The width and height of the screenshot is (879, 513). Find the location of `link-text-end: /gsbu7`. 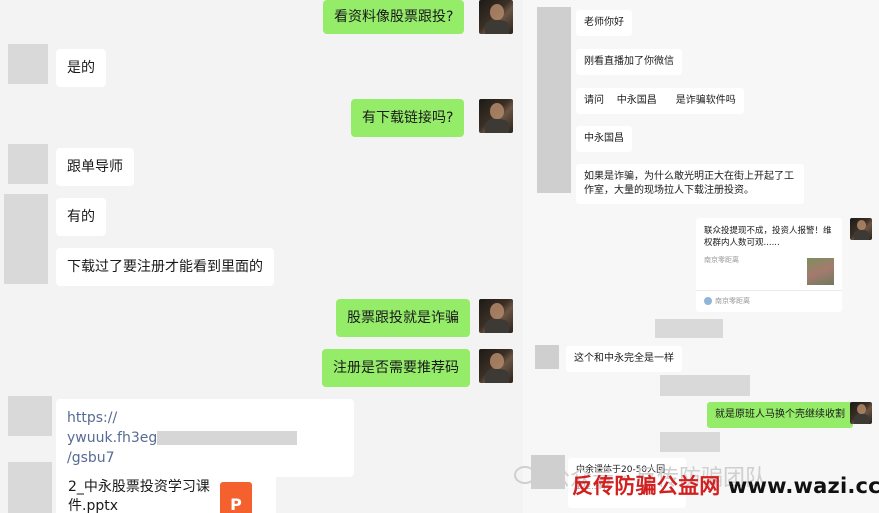

link-text-end: /gsbu7 is located at coordinates (91, 458).